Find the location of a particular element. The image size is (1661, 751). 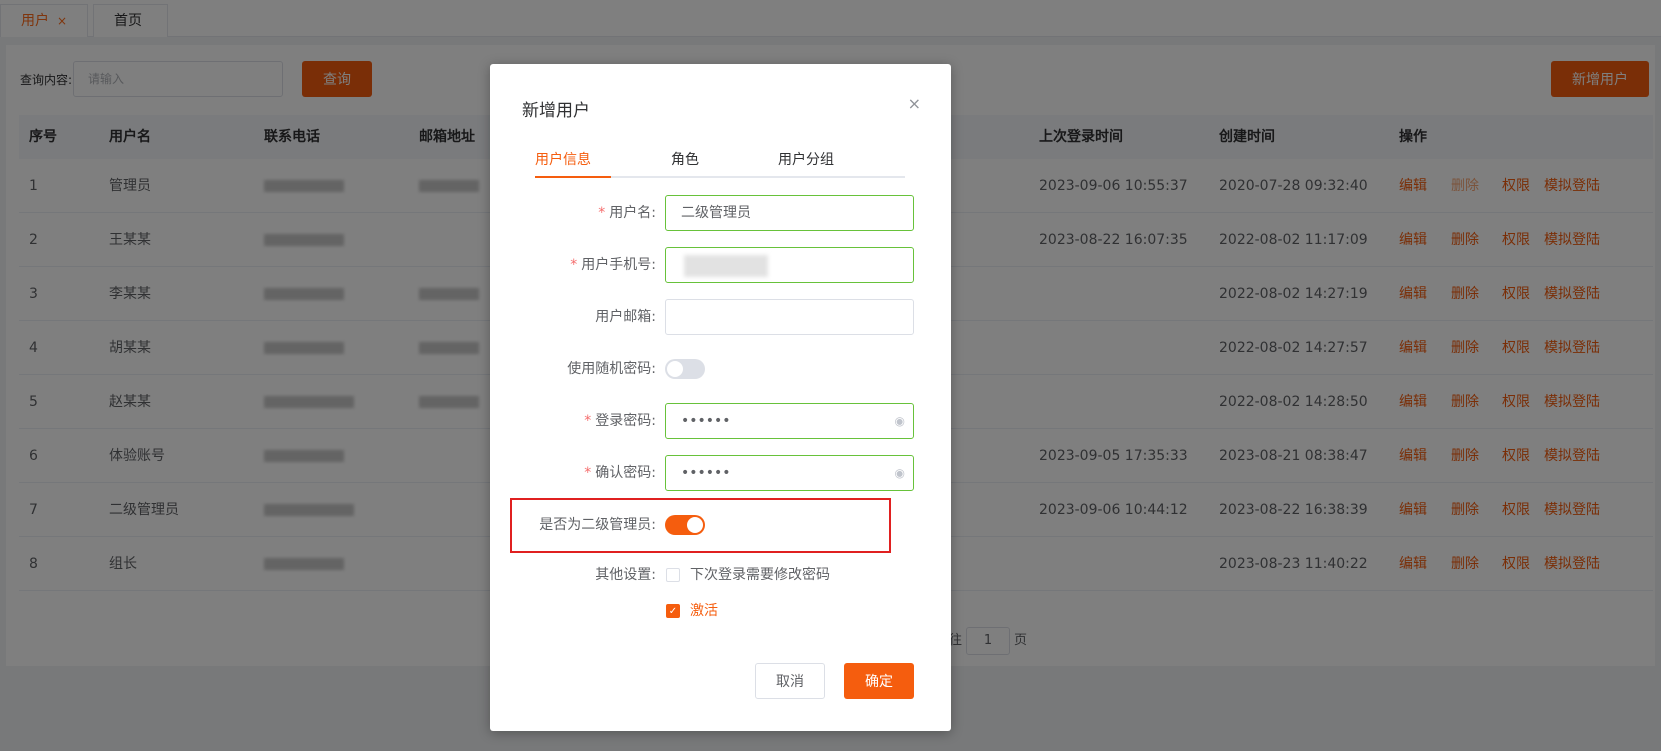

random-password-switch is located at coordinates (685, 369).